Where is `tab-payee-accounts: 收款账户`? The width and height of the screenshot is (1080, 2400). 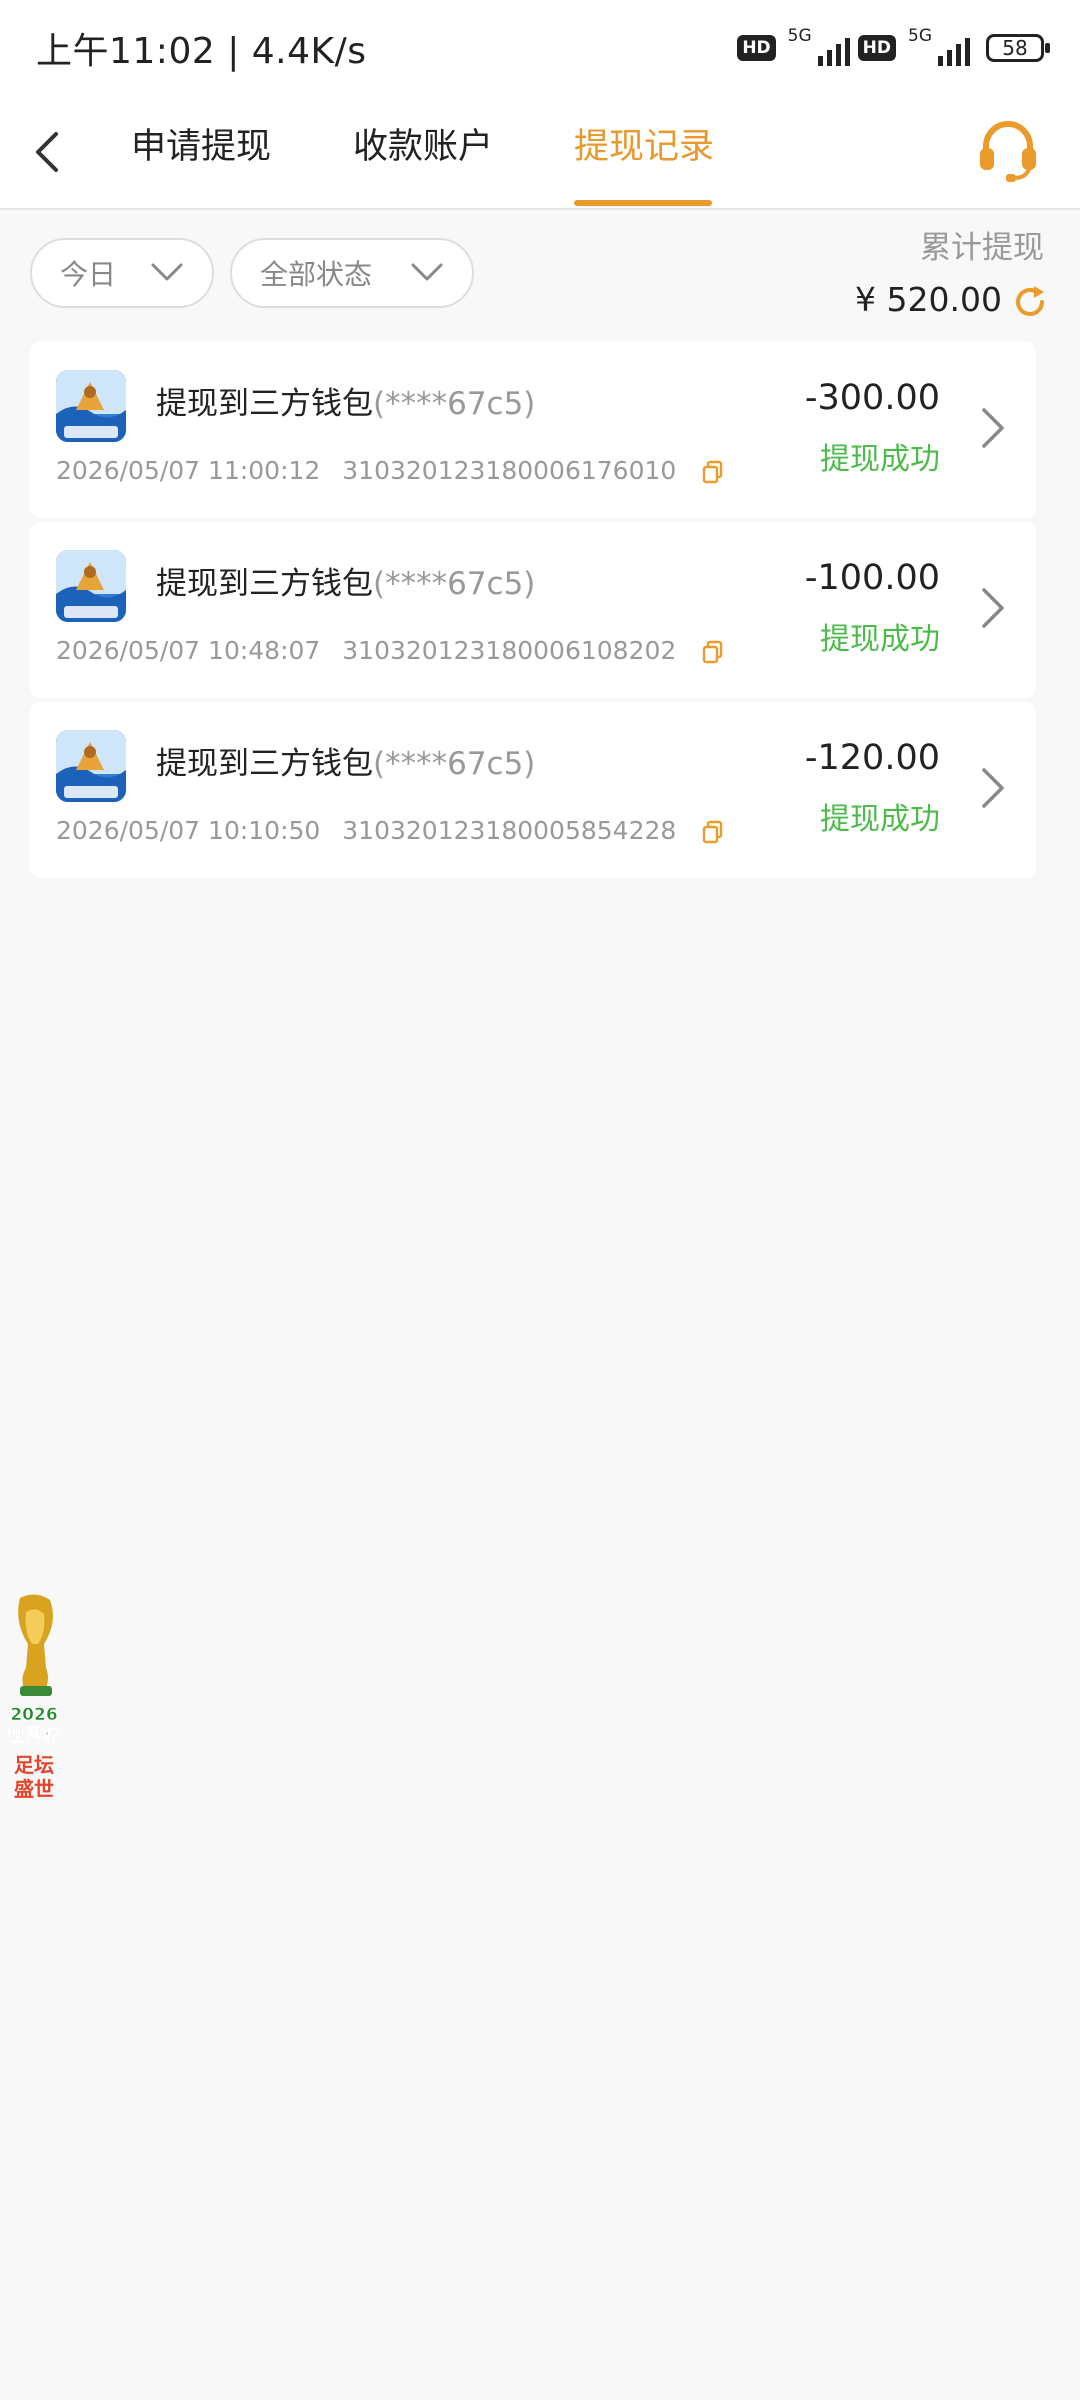
tab-payee-accounts: 收款账户 is located at coordinates (423, 143).